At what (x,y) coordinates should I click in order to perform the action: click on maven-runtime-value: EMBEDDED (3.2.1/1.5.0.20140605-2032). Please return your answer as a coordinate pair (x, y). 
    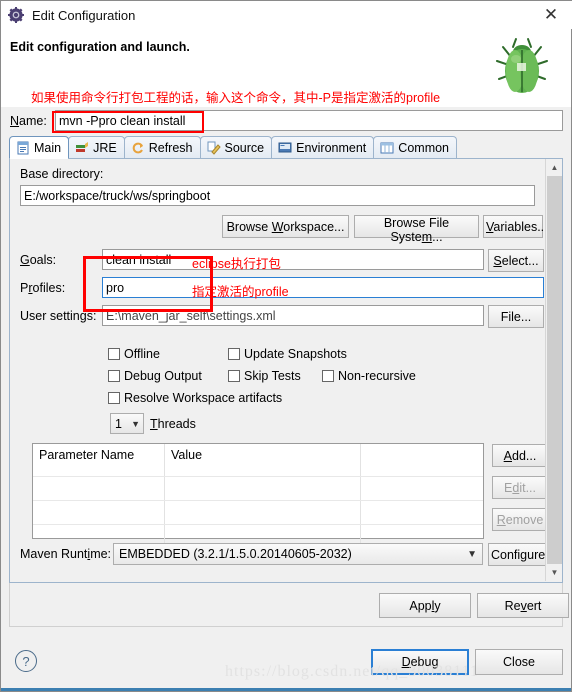
    Looking at the image, I should click on (235, 554).